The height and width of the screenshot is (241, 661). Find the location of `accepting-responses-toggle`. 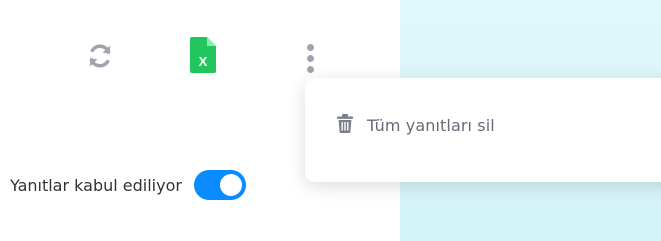

accepting-responses-toggle is located at coordinates (219, 185).